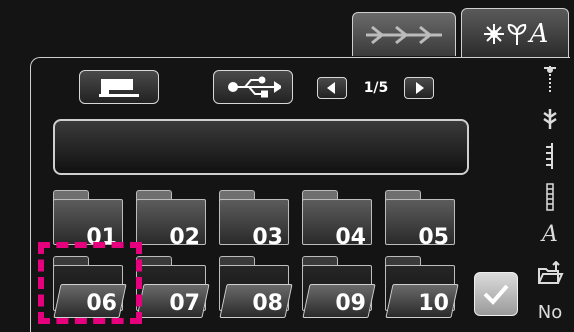 The width and height of the screenshot is (574, 332). I want to click on sidebar-item-folder, so click(550, 274).